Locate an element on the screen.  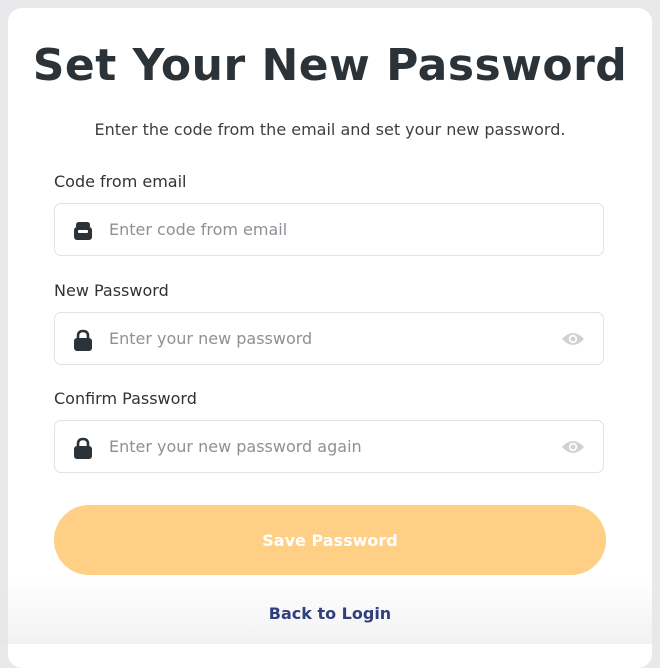
confirm-password-input is located at coordinates (324, 446).